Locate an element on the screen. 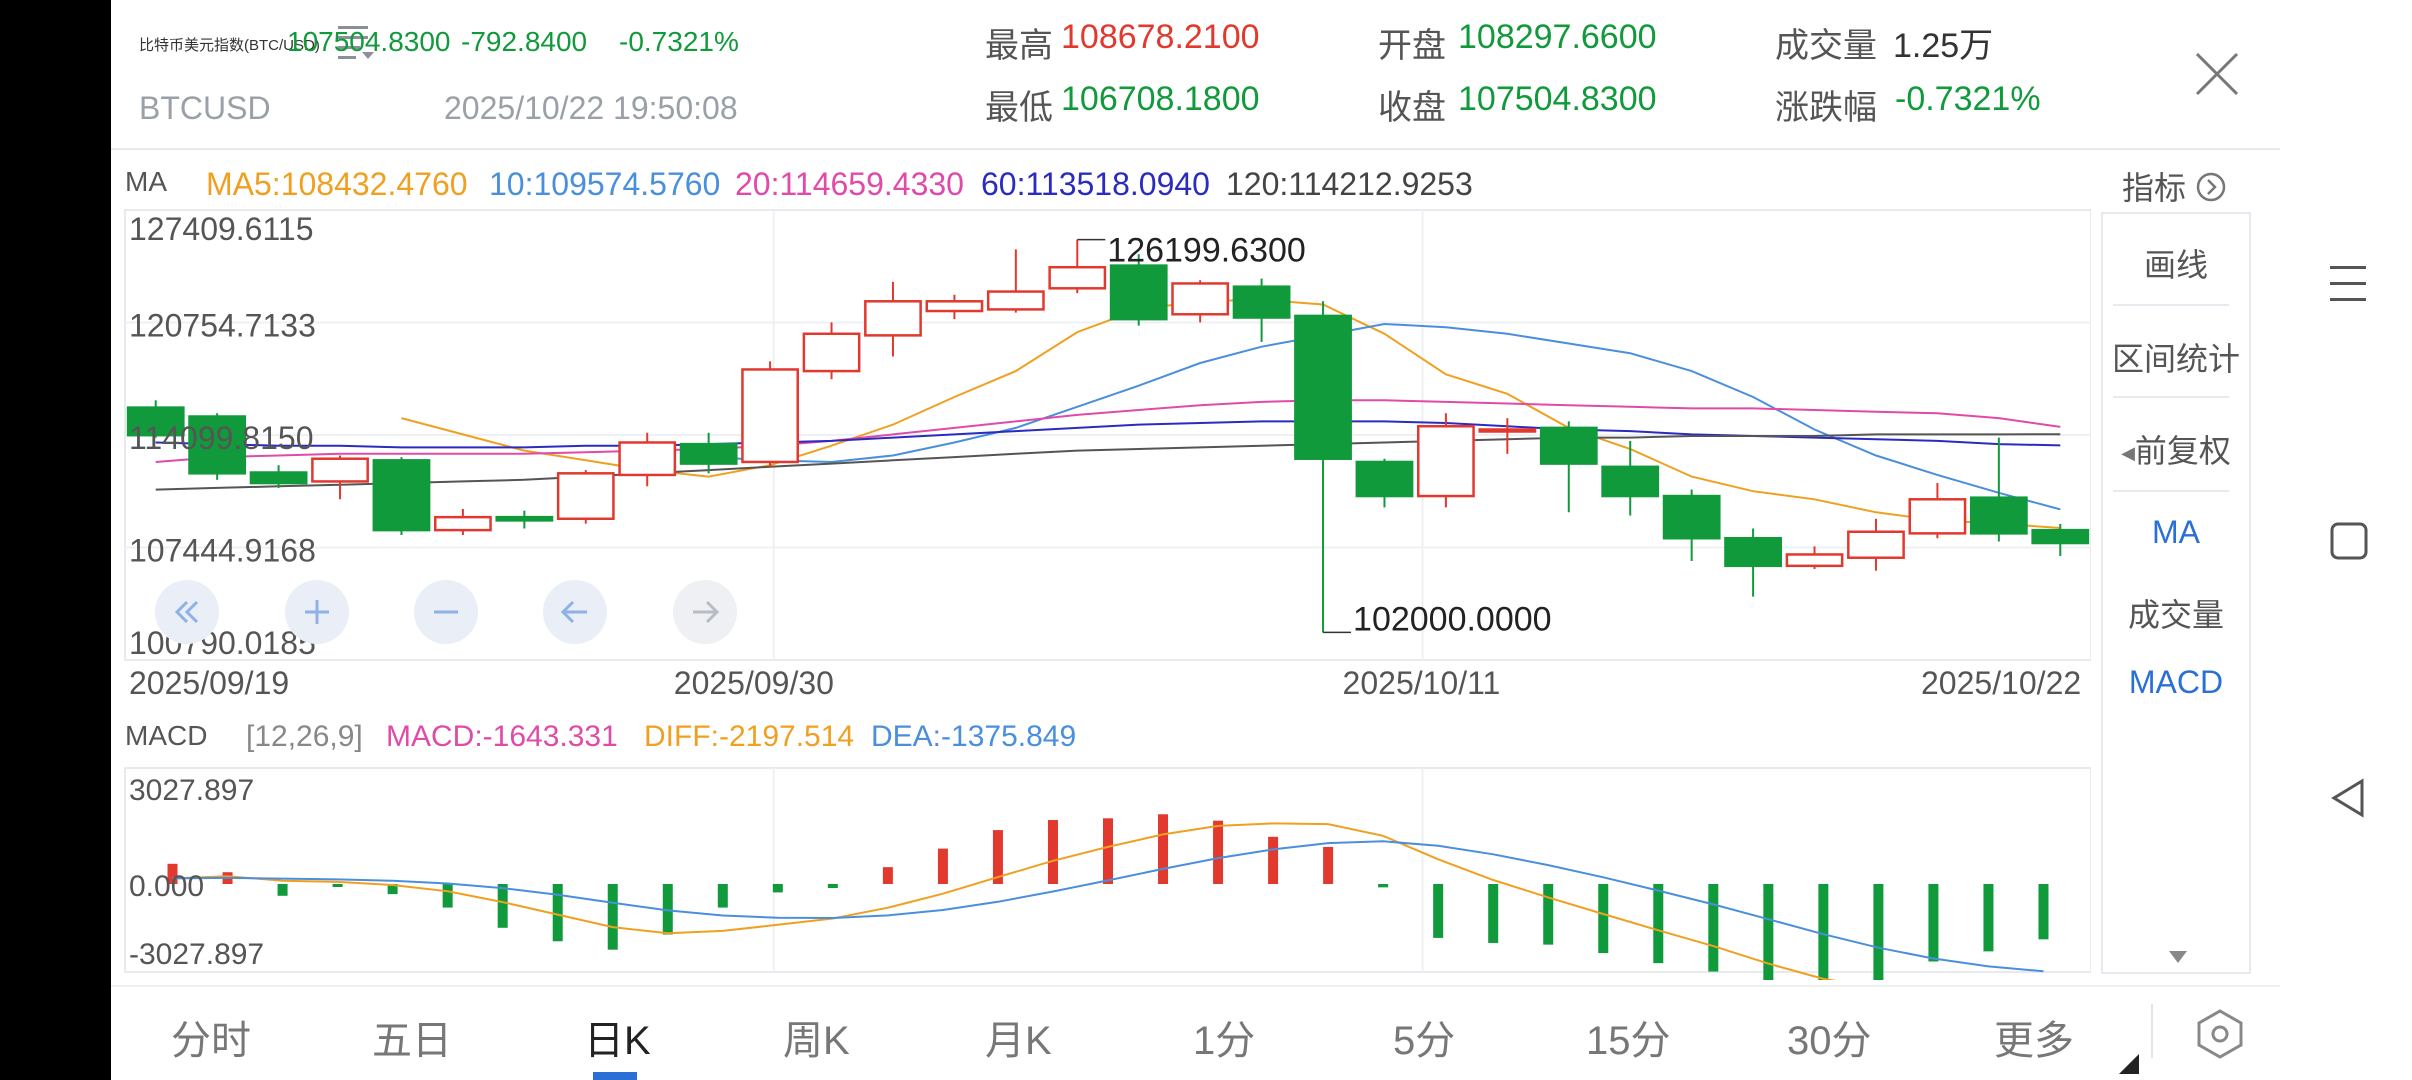  zoom-out-button is located at coordinates (446, 612).